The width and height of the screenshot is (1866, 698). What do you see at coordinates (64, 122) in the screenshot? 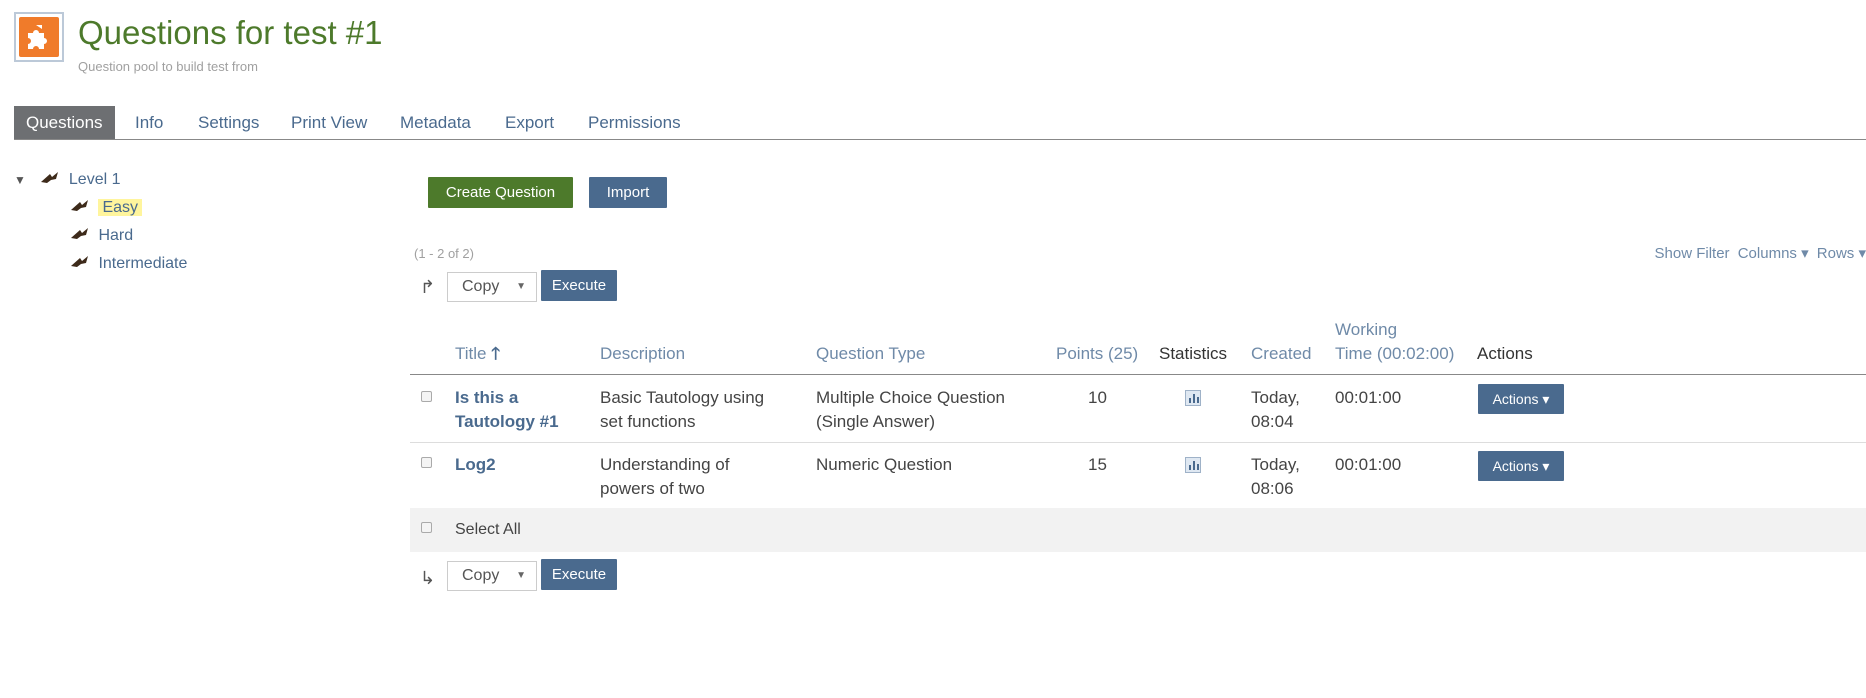
I see `tab-questions: Questions` at bounding box center [64, 122].